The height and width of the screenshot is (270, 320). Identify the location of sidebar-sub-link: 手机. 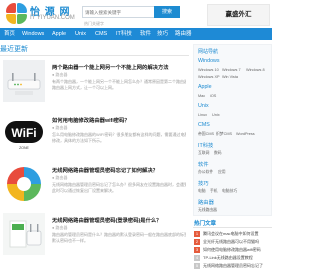
(214, 191).